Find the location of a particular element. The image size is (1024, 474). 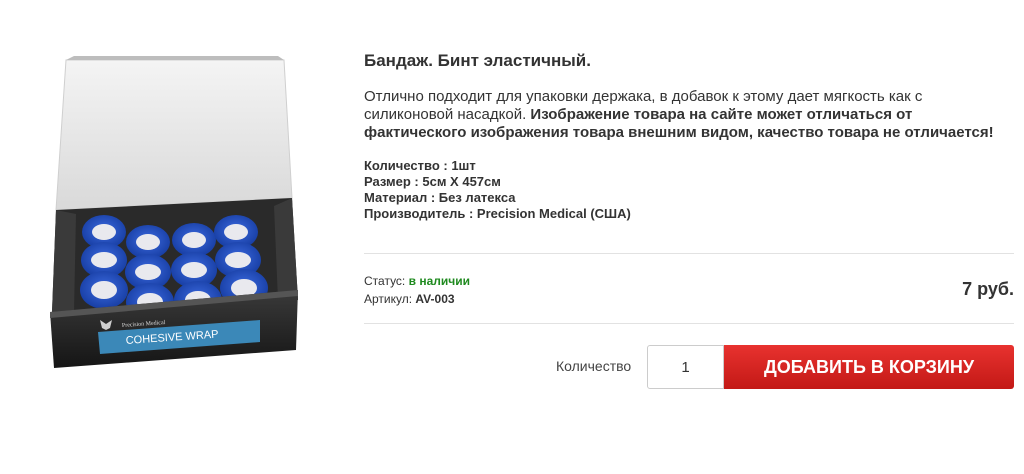

quantity-label: Количество is located at coordinates (594, 366).